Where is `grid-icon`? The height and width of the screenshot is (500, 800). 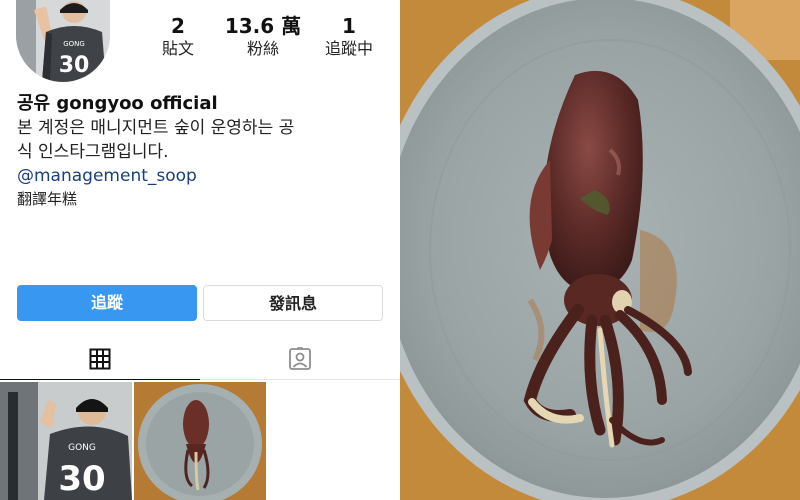 grid-icon is located at coordinates (100, 358).